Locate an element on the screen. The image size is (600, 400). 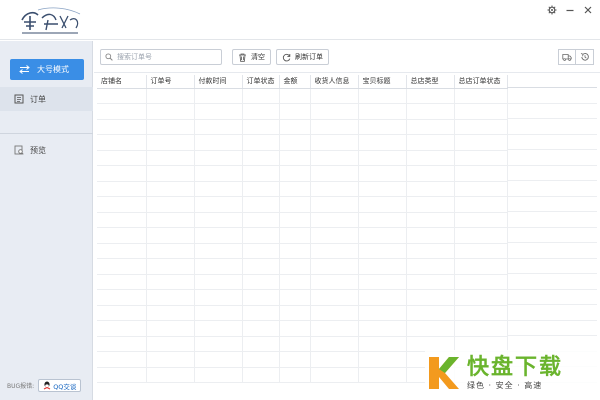
shipping-button is located at coordinates (567, 57).